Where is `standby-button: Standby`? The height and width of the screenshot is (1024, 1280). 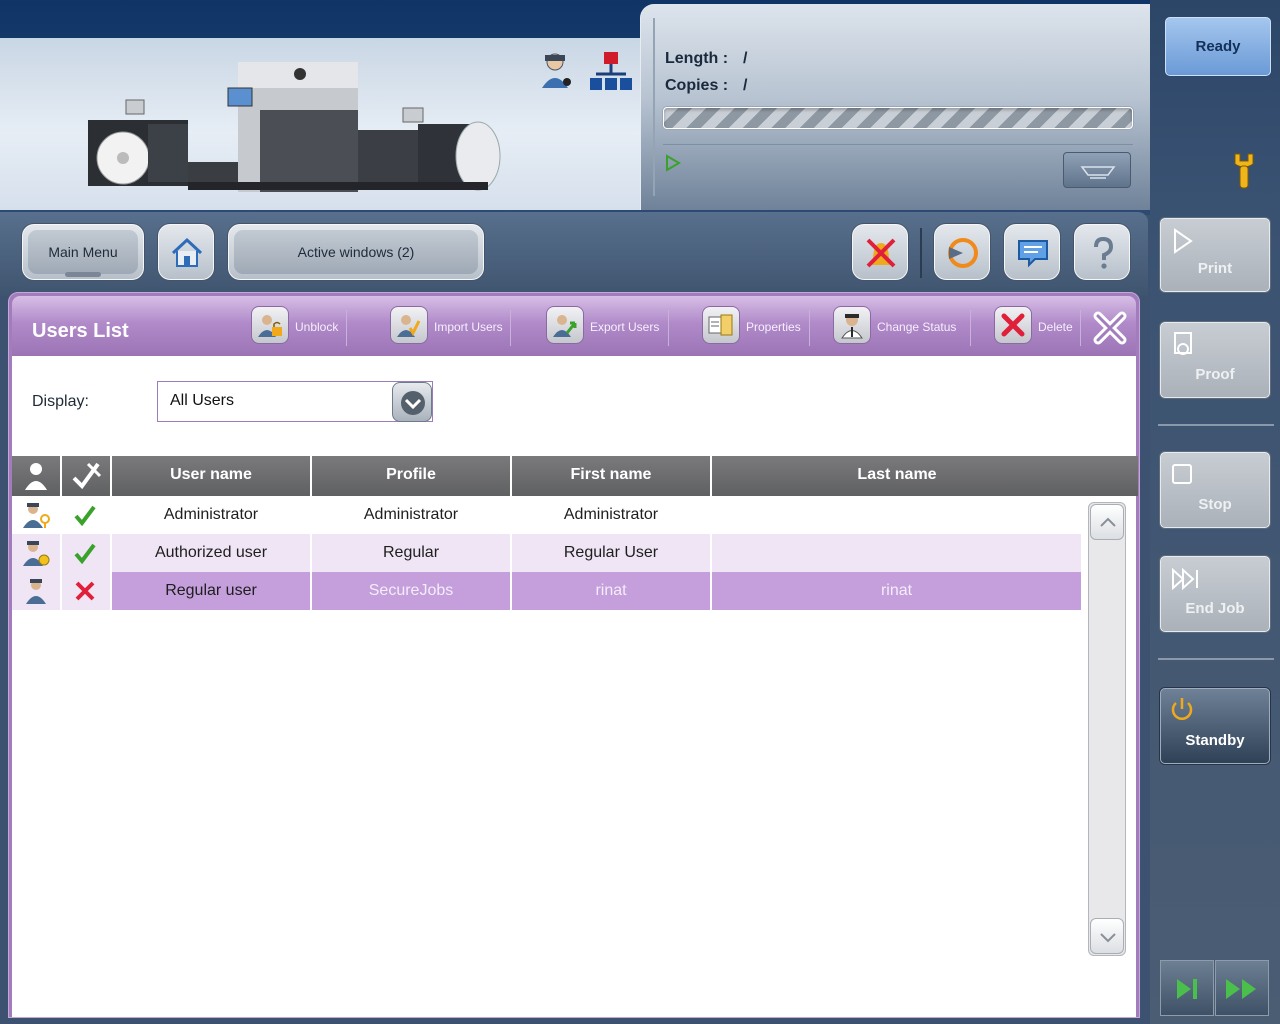
standby-button: Standby is located at coordinates (1215, 726).